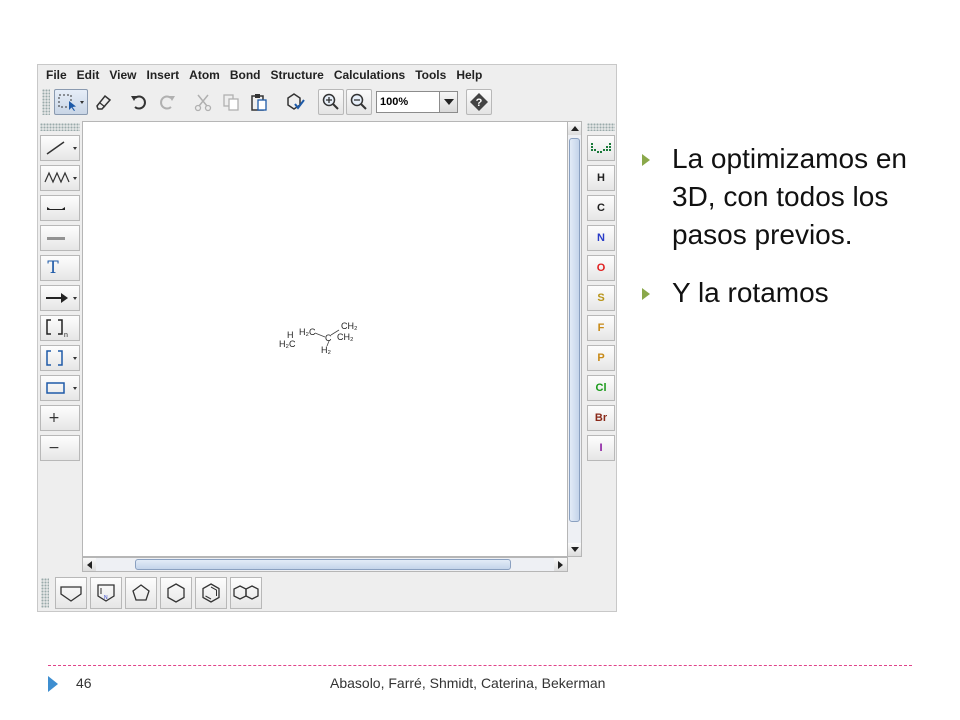  I want to click on minus-icon: −, so click(54, 448).